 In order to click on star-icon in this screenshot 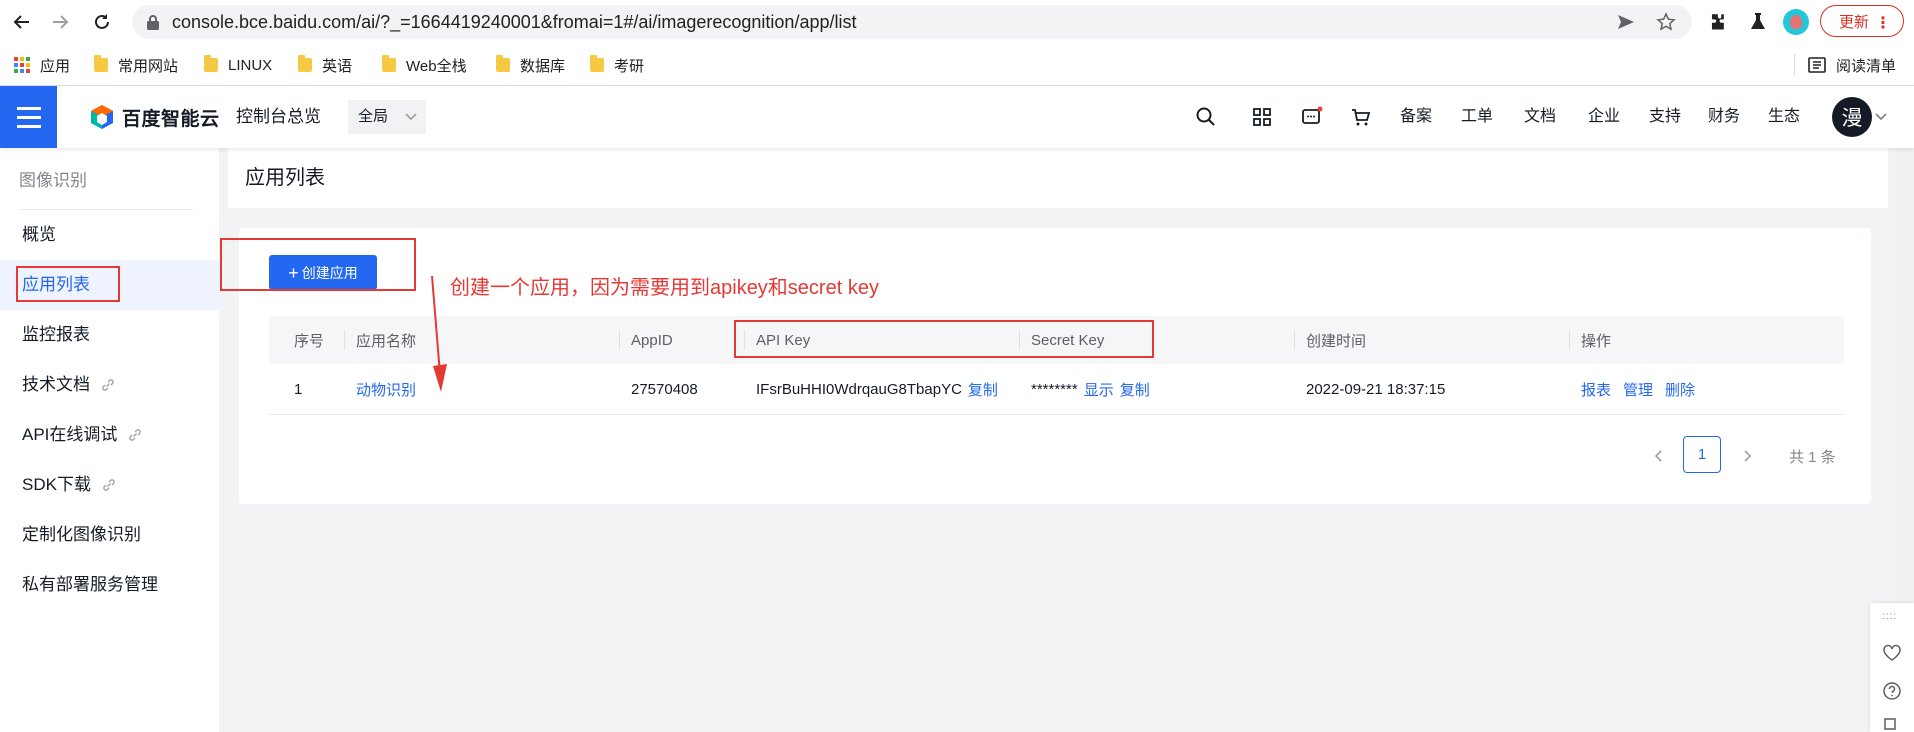, I will do `click(1666, 22)`.